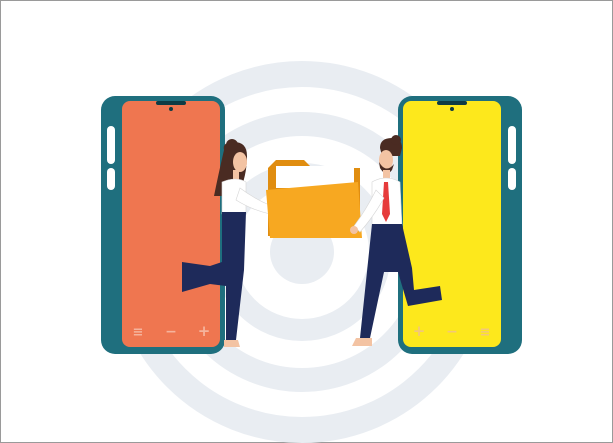 The image size is (613, 443). What do you see at coordinates (452, 224) in the screenshot?
I see `phone-right-screen` at bounding box center [452, 224].